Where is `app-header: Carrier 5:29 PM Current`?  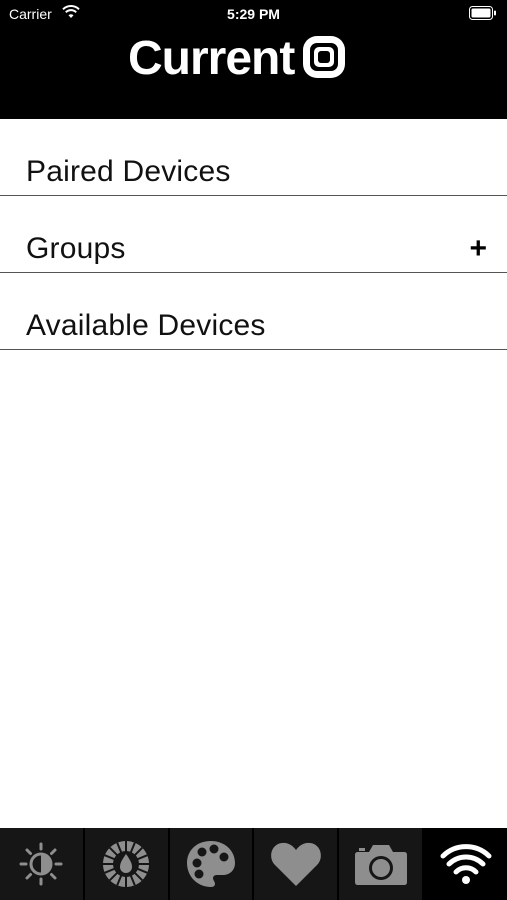
app-header: Carrier 5:29 PM Current is located at coordinates (253, 59).